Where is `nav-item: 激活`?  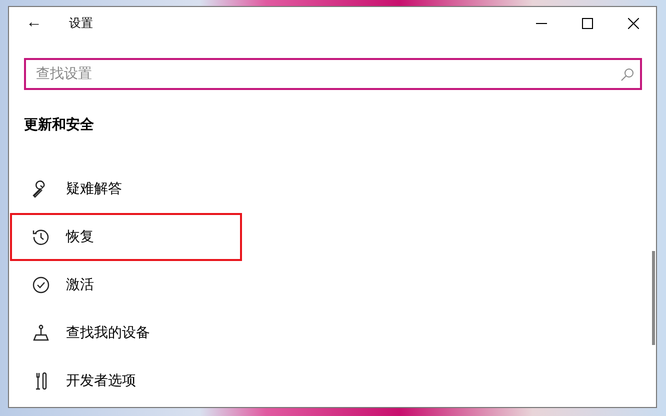 nav-item: 激活 is located at coordinates (63, 285).